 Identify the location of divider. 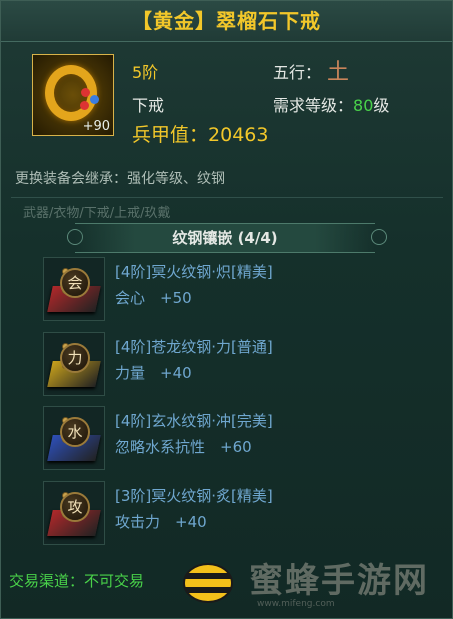
(227, 197).